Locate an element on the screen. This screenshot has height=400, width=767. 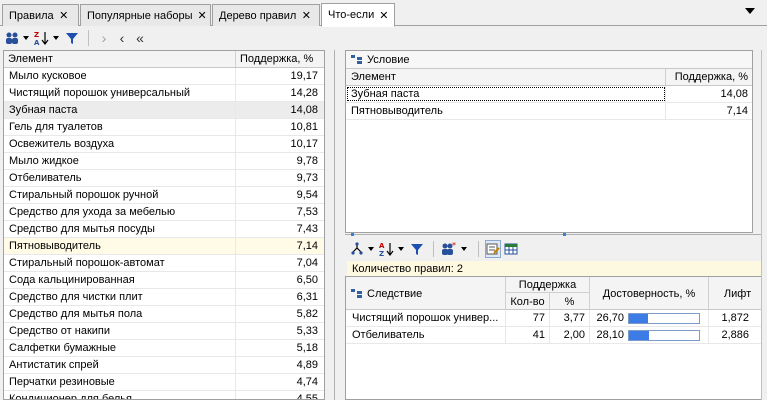
splitter is located at coordinates (335, 225).